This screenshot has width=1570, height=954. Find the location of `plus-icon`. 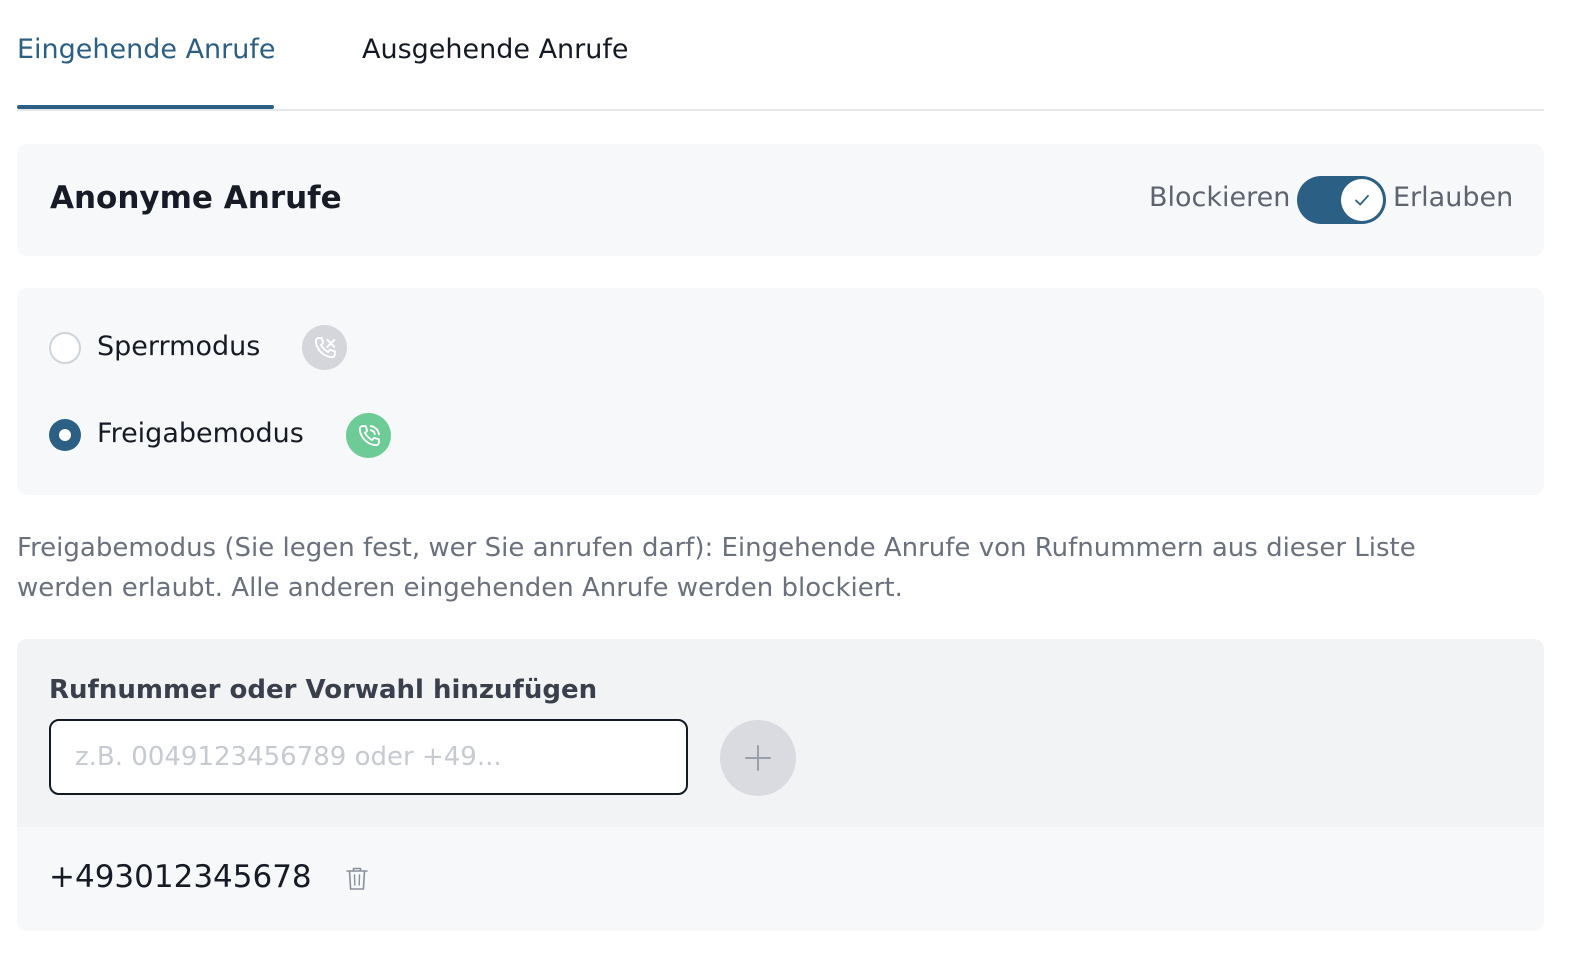

plus-icon is located at coordinates (758, 758).